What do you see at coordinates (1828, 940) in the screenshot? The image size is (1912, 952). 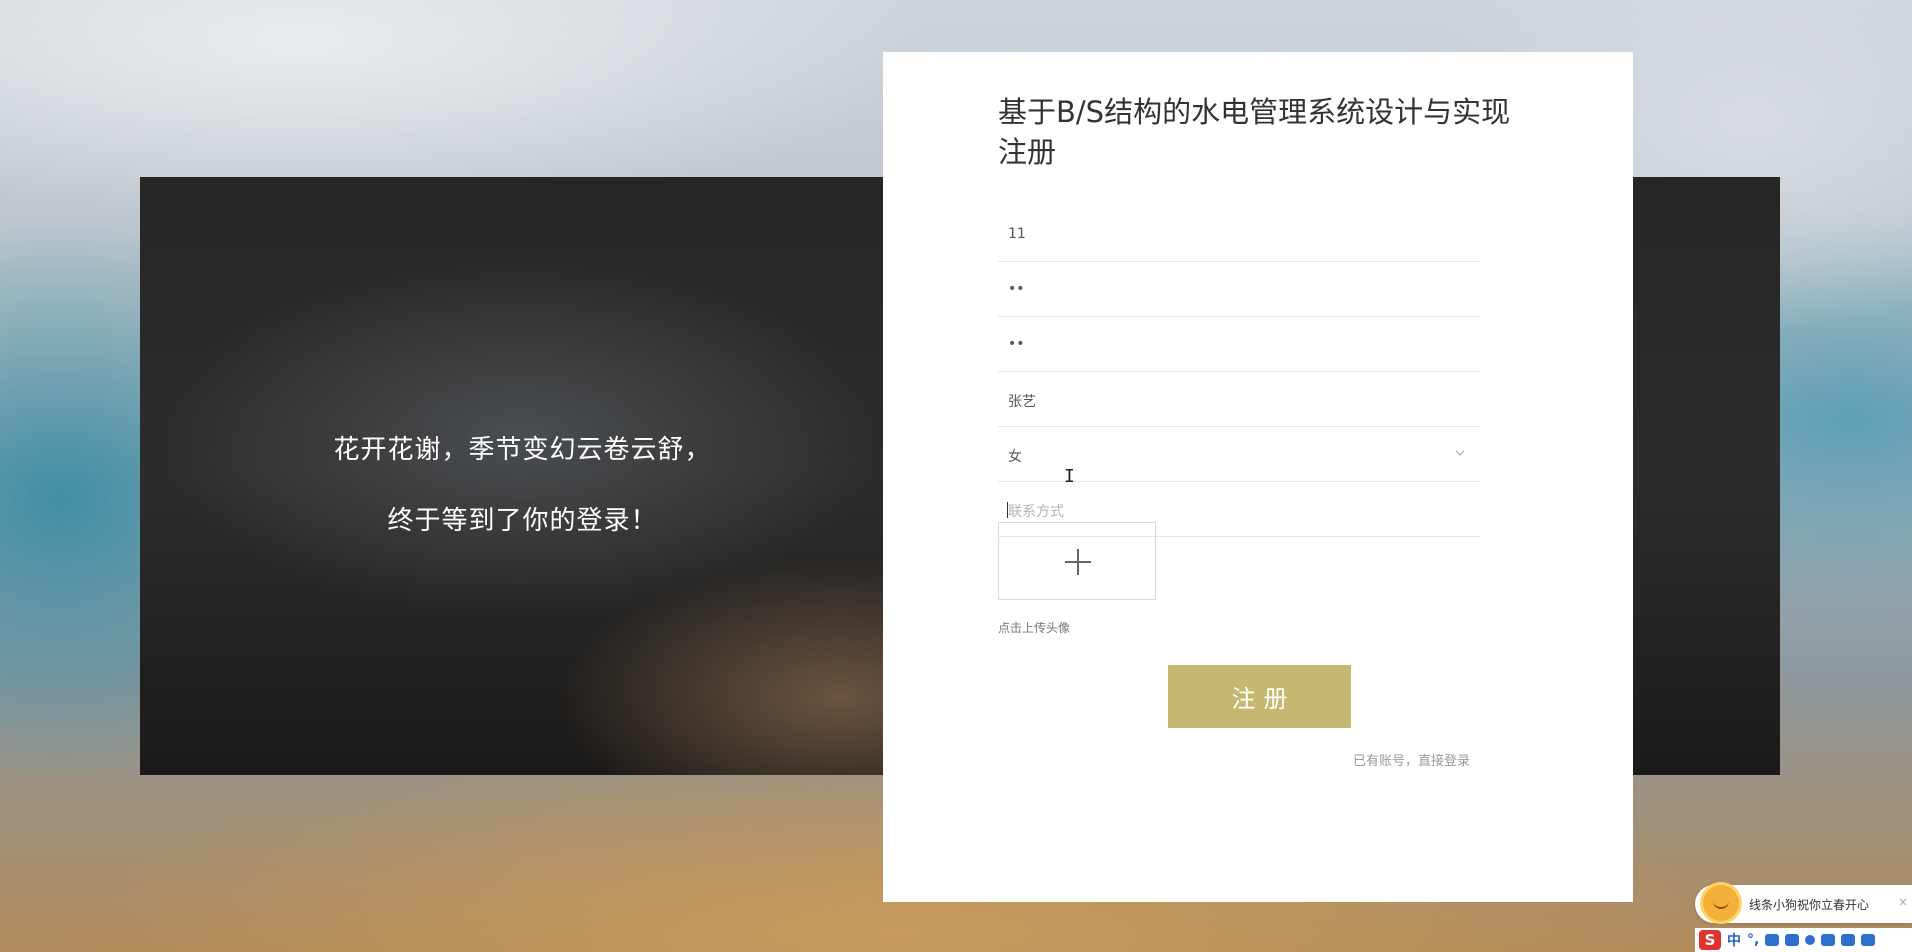 I see `game-icon` at bounding box center [1828, 940].